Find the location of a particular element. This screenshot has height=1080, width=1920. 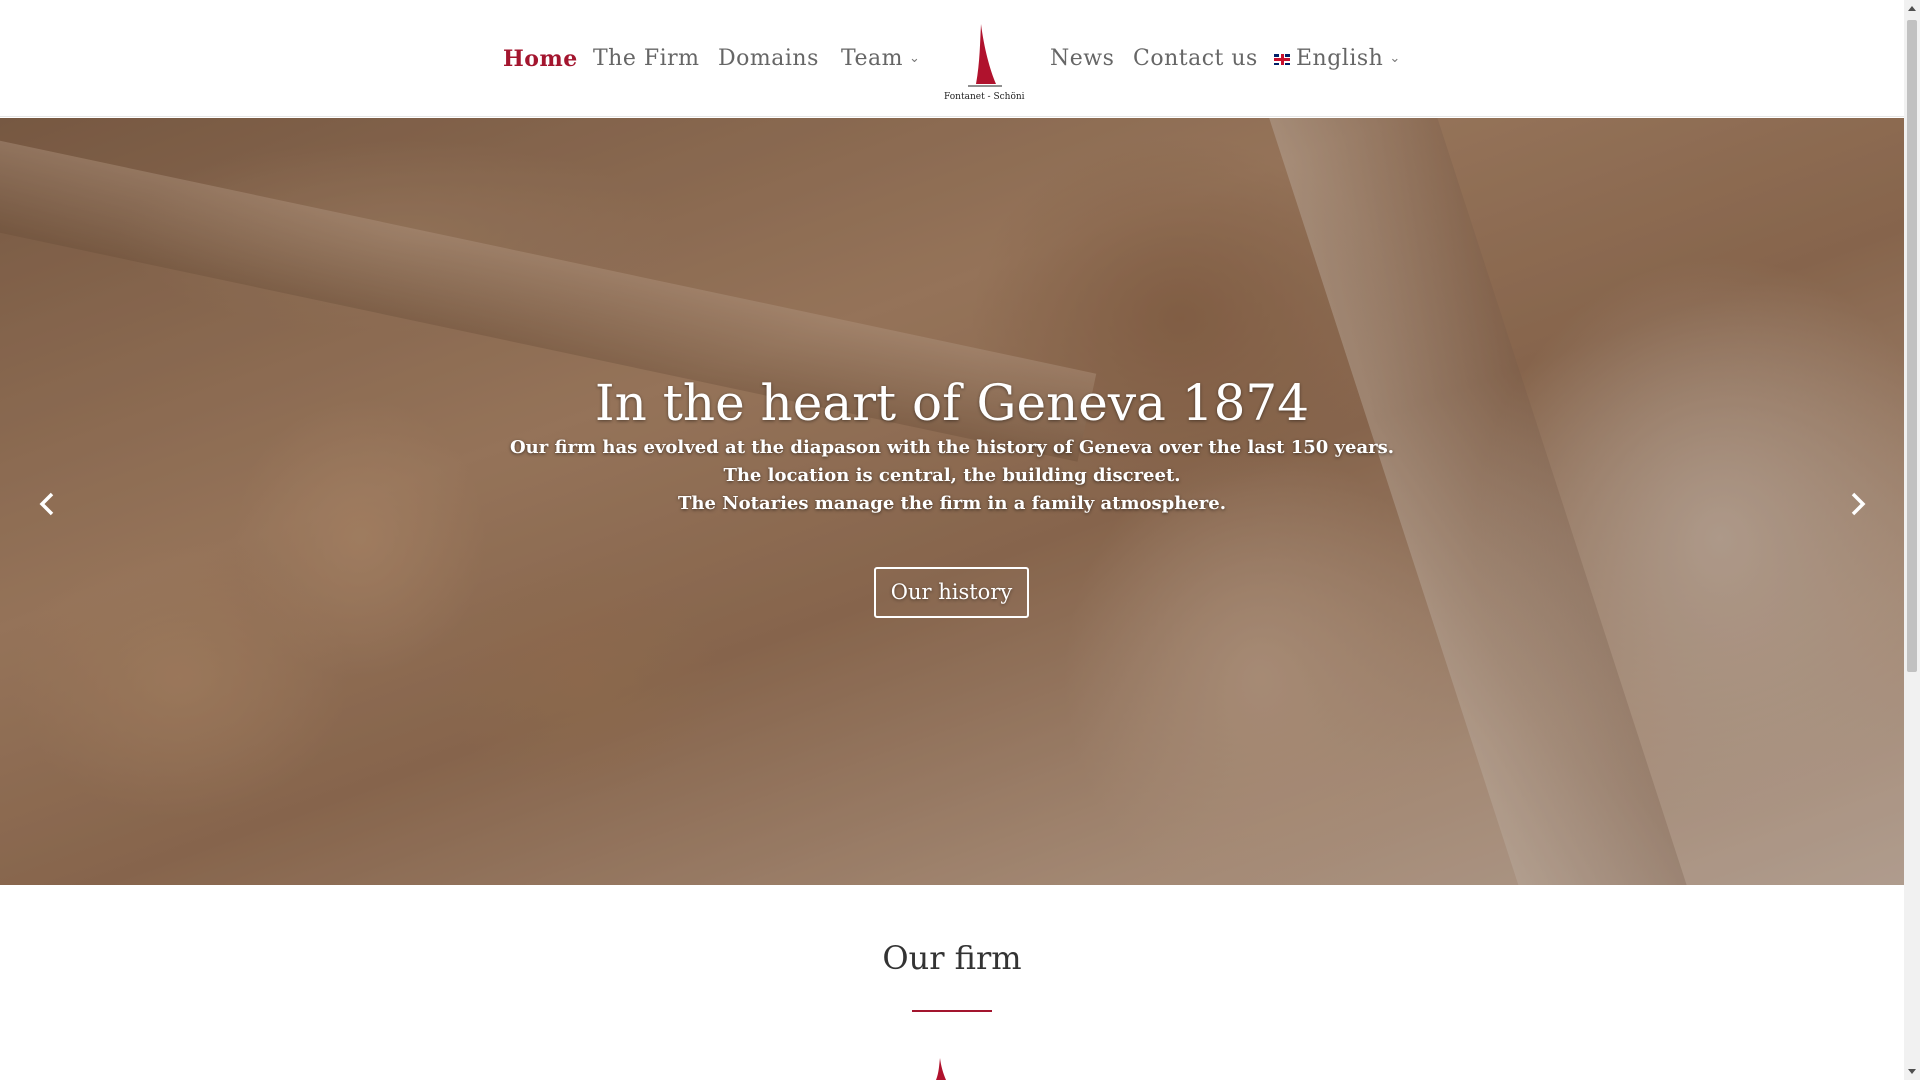

scroll-up-arrow-icon is located at coordinates (1912, 8).